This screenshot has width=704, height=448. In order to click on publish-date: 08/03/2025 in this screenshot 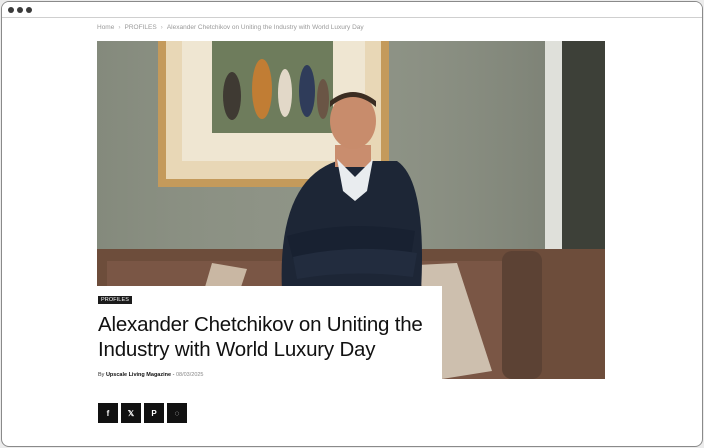, I will do `click(189, 375)`.